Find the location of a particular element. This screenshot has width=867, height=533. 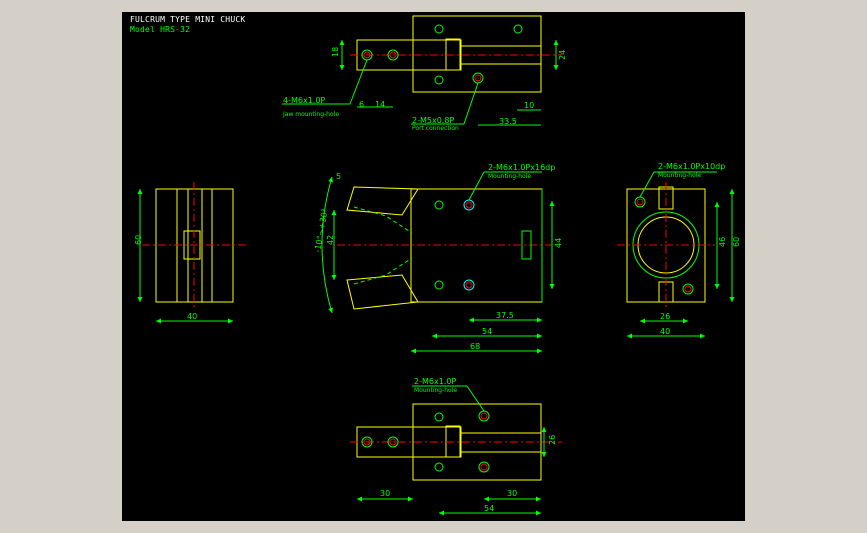

bottom-view: 26 30 30 54 2-M6x1.0P Mounting-hole is located at coordinates (456, 446).